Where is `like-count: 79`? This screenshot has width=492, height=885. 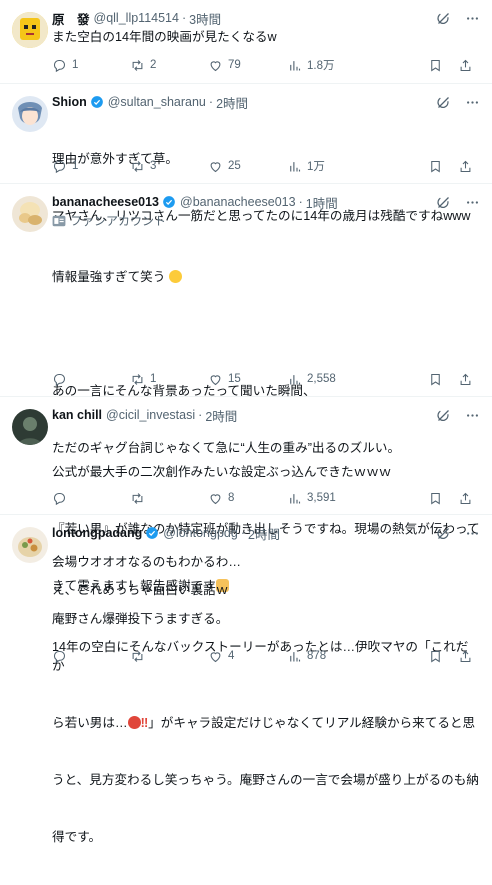
like-count: 79 is located at coordinates (234, 65).